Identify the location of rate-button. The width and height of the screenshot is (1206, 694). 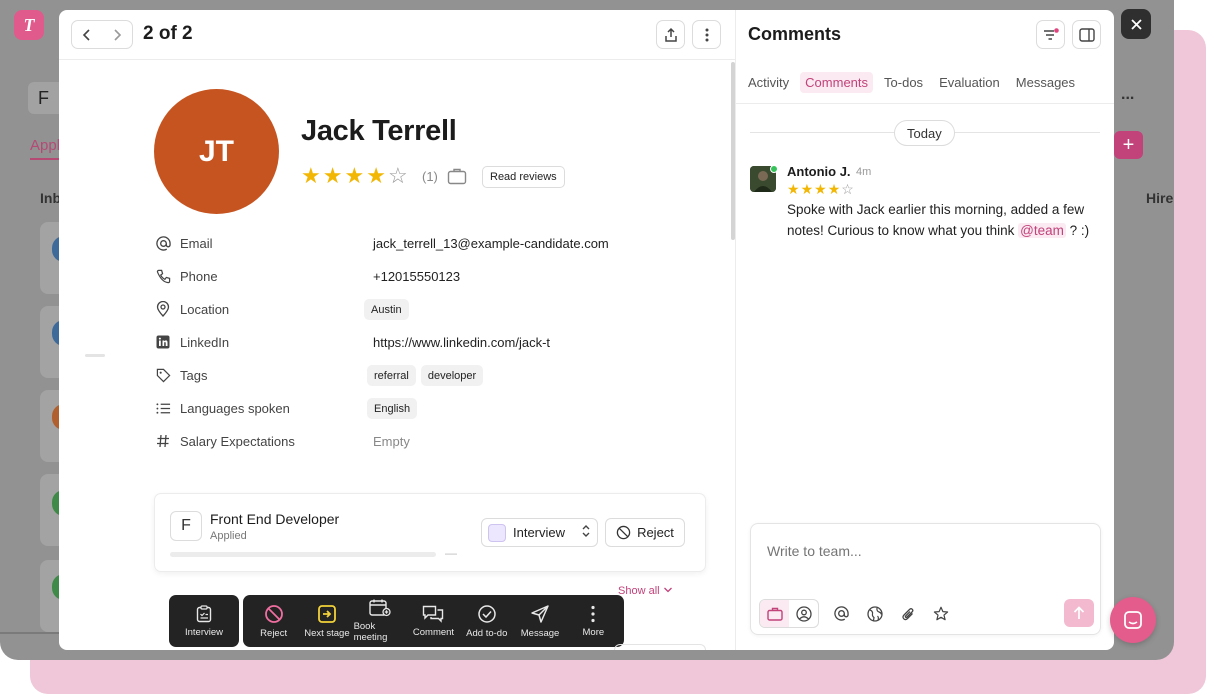
(940, 613).